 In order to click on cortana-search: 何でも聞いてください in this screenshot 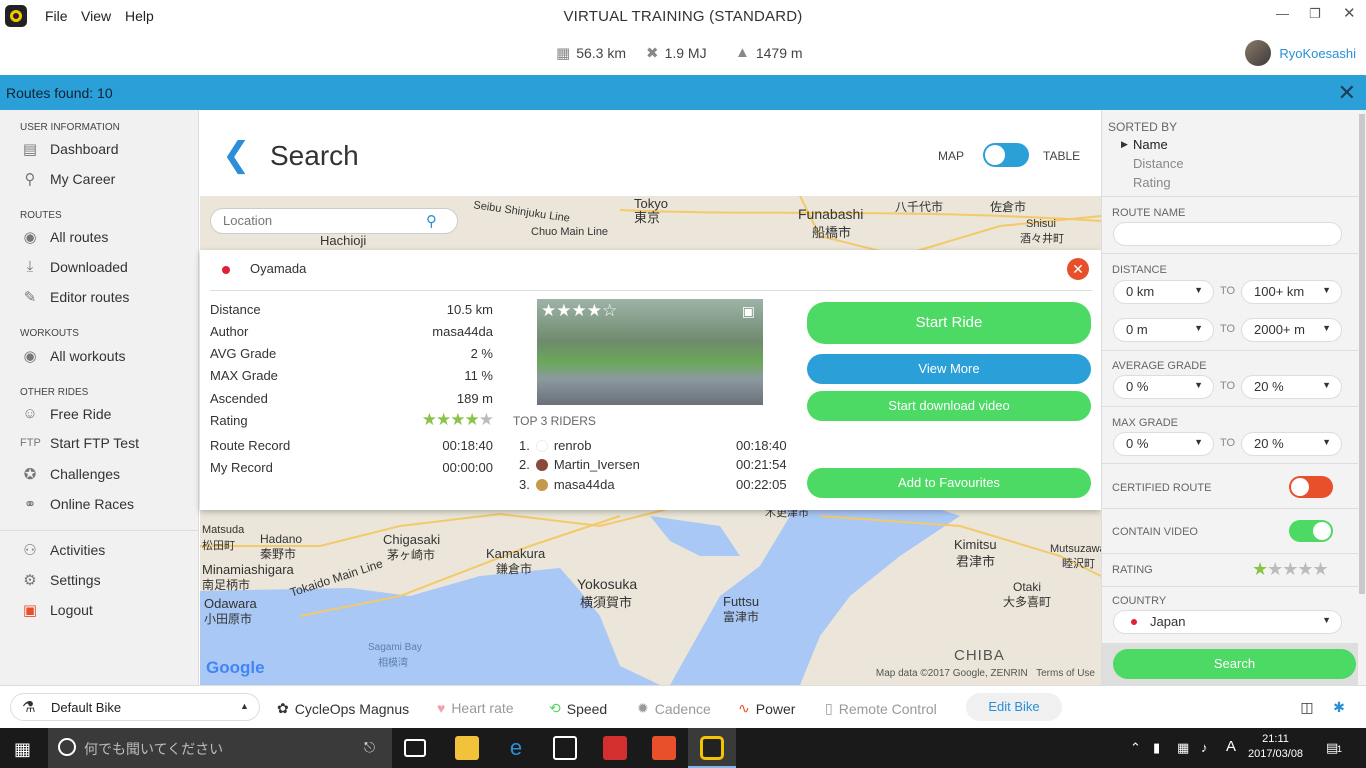, I will do `click(220, 748)`.